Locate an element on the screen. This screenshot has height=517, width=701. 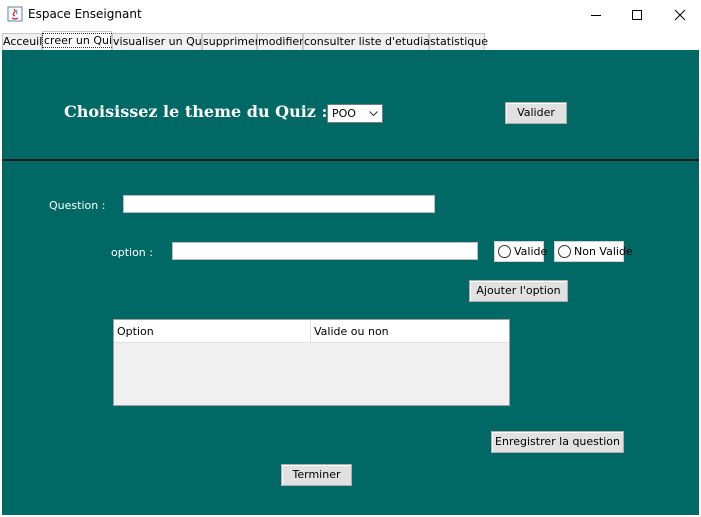
tab-label: Acceuil is located at coordinates (23, 41).